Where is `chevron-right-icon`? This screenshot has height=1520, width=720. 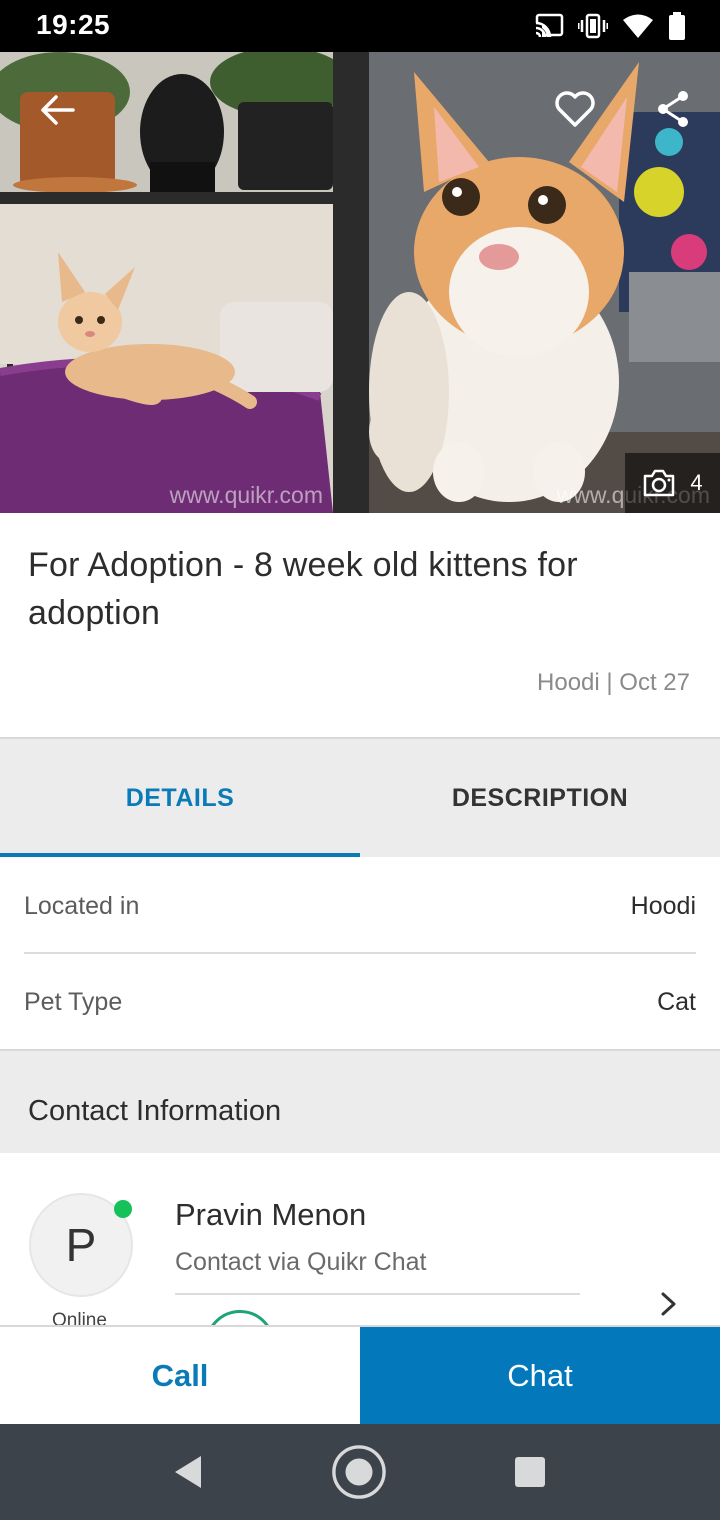 chevron-right-icon is located at coordinates (669, 1304).